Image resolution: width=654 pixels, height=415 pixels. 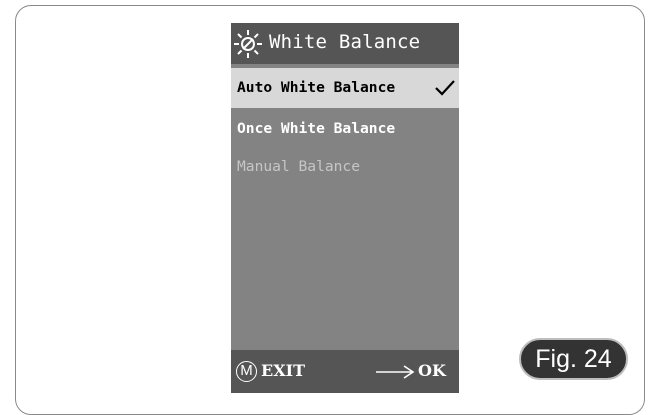 I want to click on menu-item-label: Once White Balance, so click(x=316, y=128).